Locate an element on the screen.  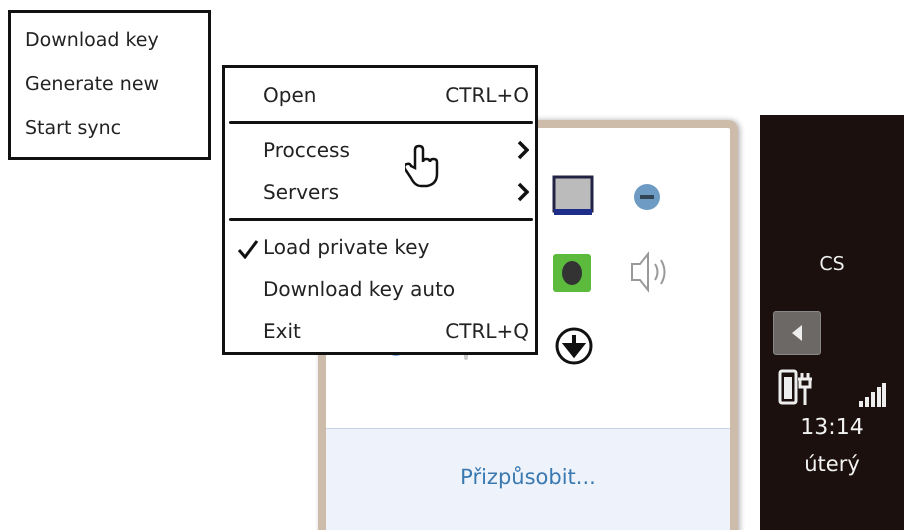
menu-item: Proccess is located at coordinates (379, 149).